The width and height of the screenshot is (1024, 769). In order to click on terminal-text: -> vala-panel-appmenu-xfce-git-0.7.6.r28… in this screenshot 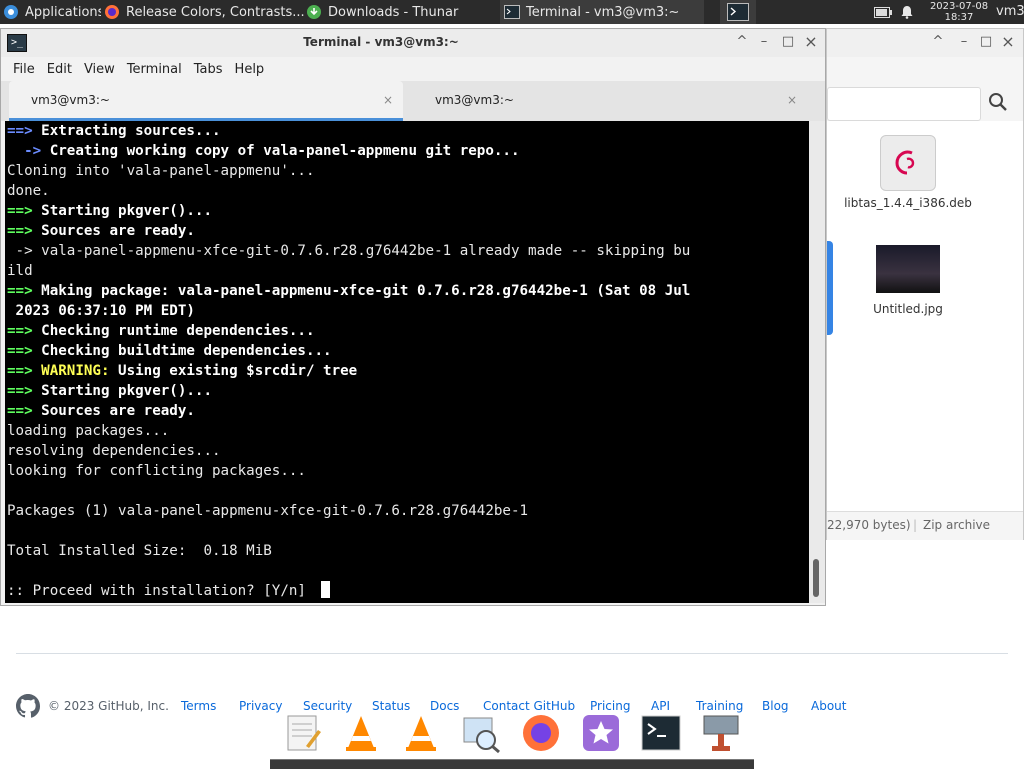, I will do `click(349, 251)`.